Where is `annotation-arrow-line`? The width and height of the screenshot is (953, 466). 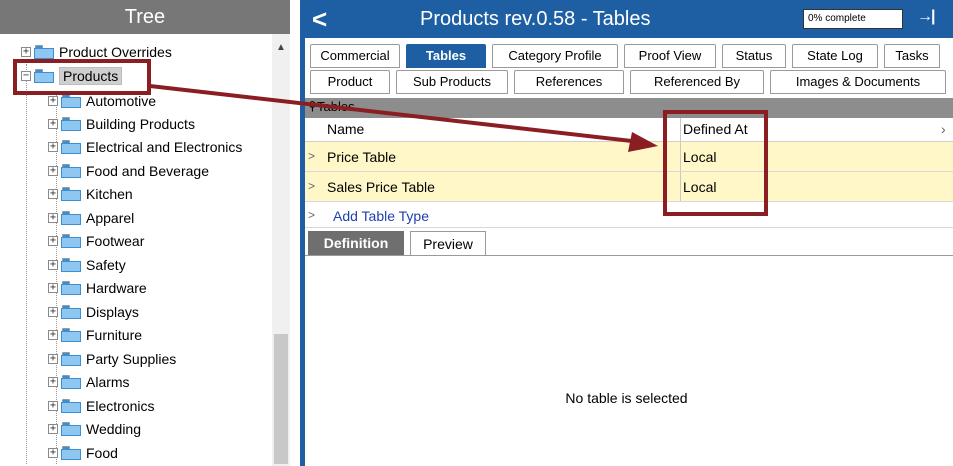
annotation-arrow-line is located at coordinates (395, 114).